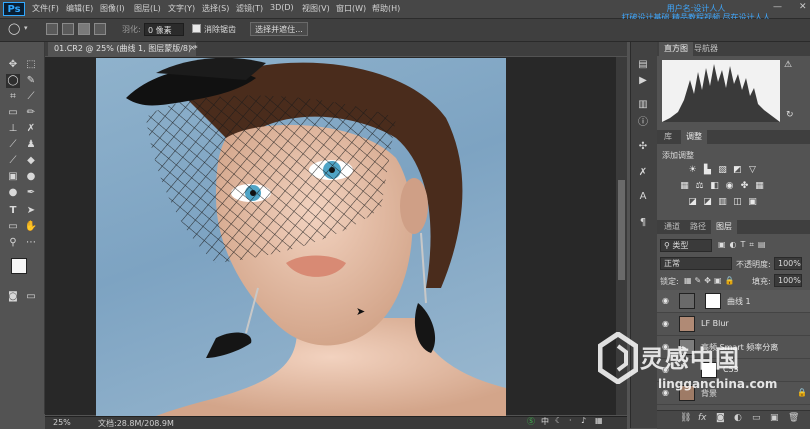 The image size is (810, 429). What do you see at coordinates (31, 211) in the screenshot?
I see `path-select-tool-icon: ➤` at bounding box center [31, 211].